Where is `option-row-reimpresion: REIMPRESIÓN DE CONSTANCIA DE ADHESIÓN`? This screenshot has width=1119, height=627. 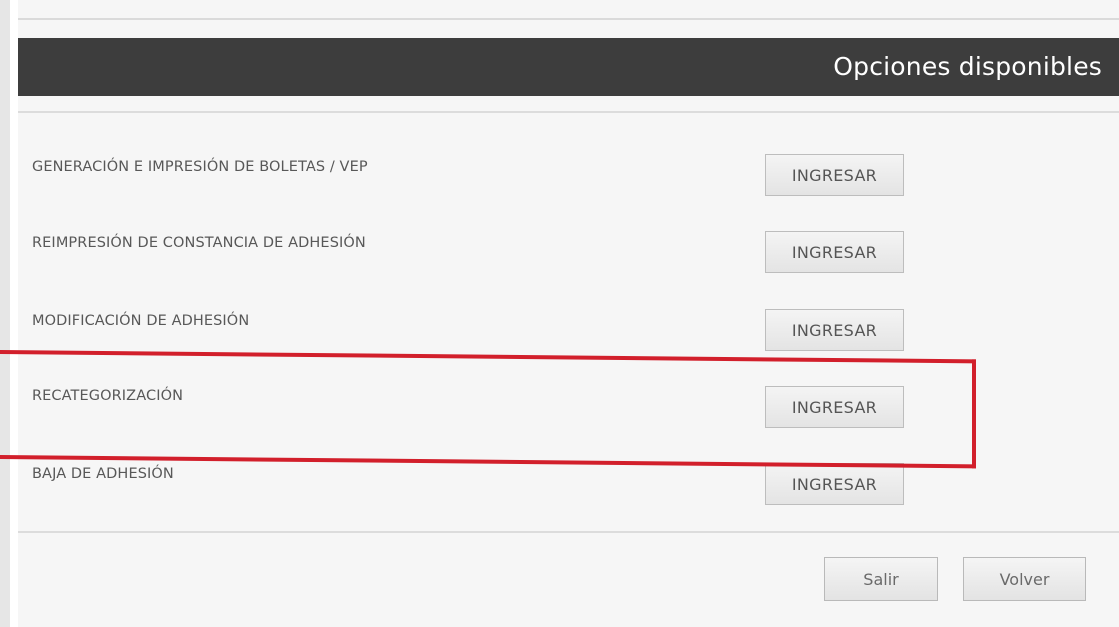 option-row-reimpresion: REIMPRESIÓN DE CONSTANCIA DE ADHESIÓN is located at coordinates (568, 258).